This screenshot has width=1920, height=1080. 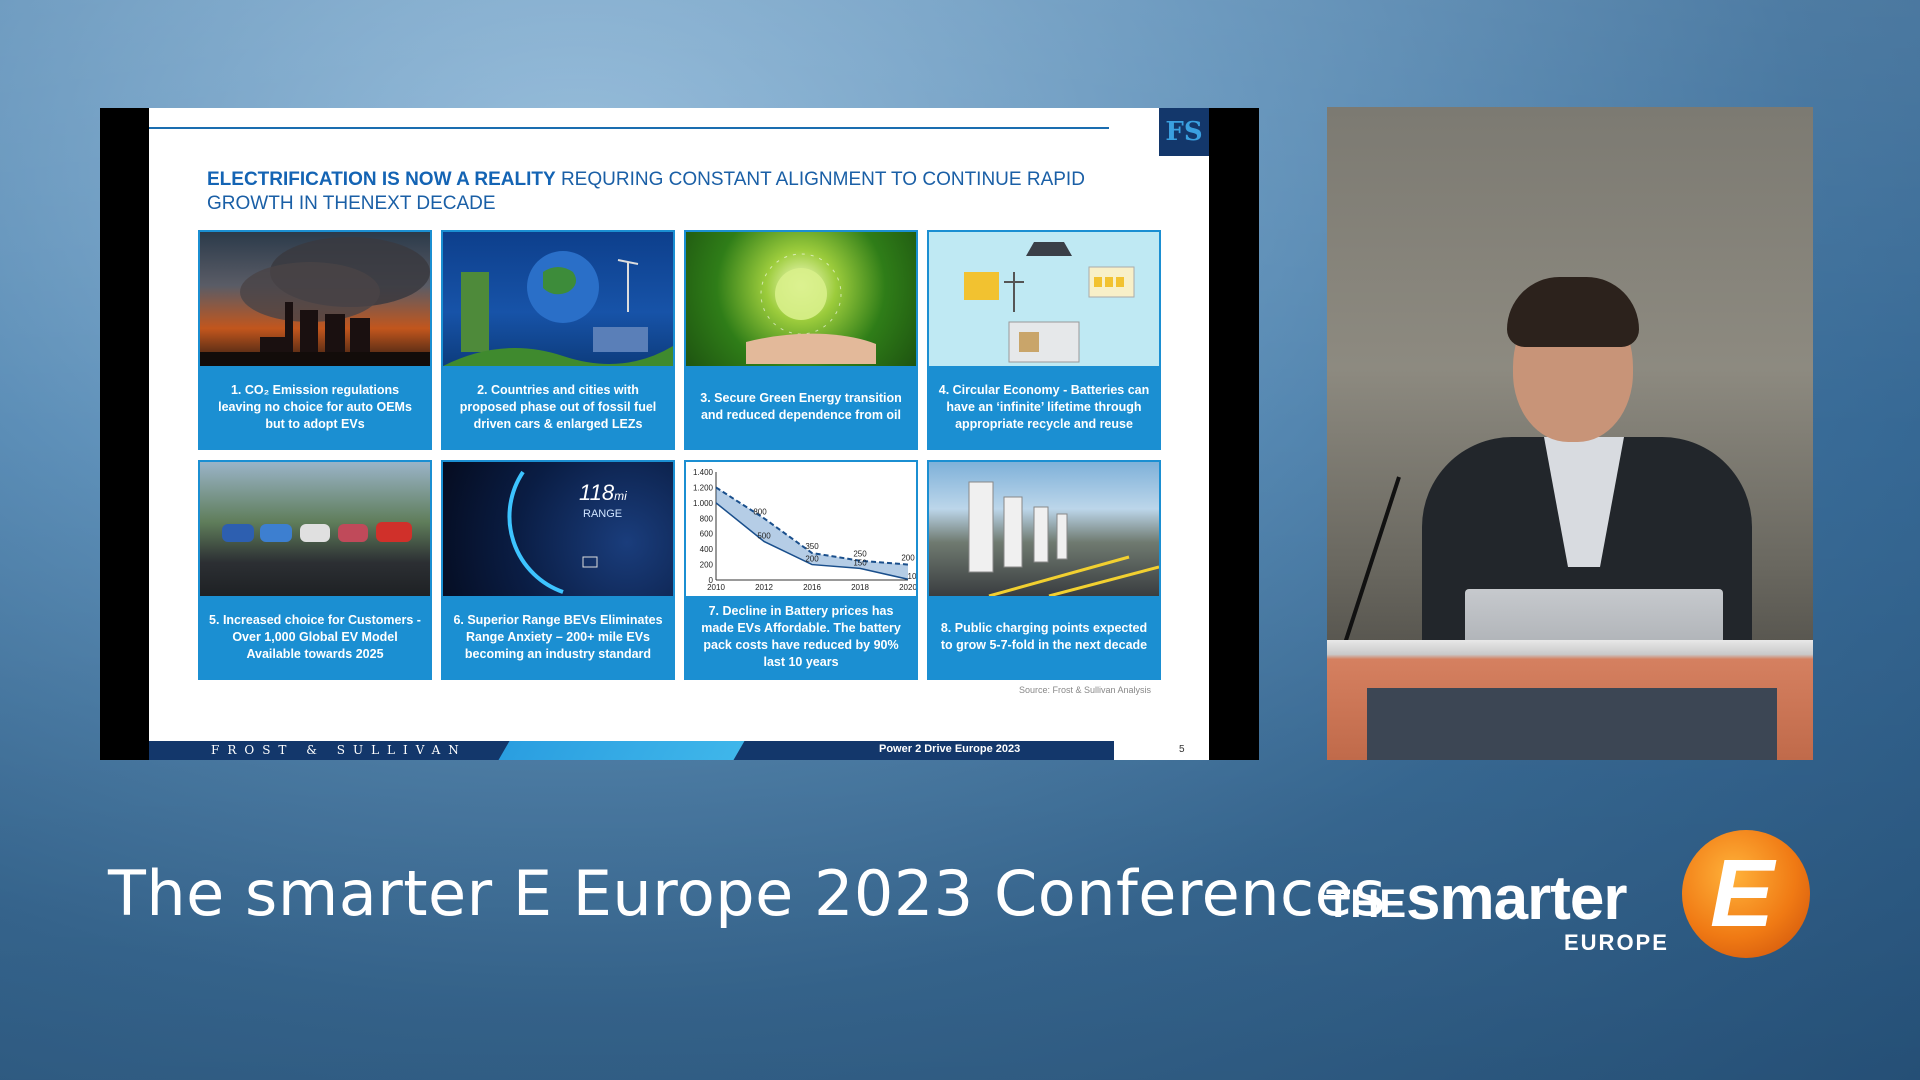 What do you see at coordinates (1516, 898) in the screenshot?
I see `logo-smarter: smarter` at bounding box center [1516, 898].